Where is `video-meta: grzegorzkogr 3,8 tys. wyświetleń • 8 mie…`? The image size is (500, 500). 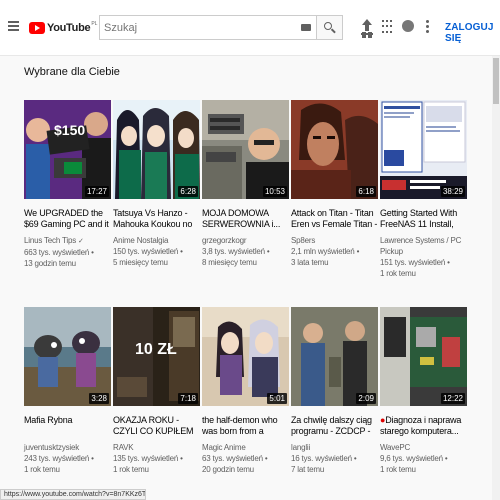 video-meta: grzegorzkogr 3,8 tys. wyświetleń • 8 mie… is located at coordinates (245, 251).